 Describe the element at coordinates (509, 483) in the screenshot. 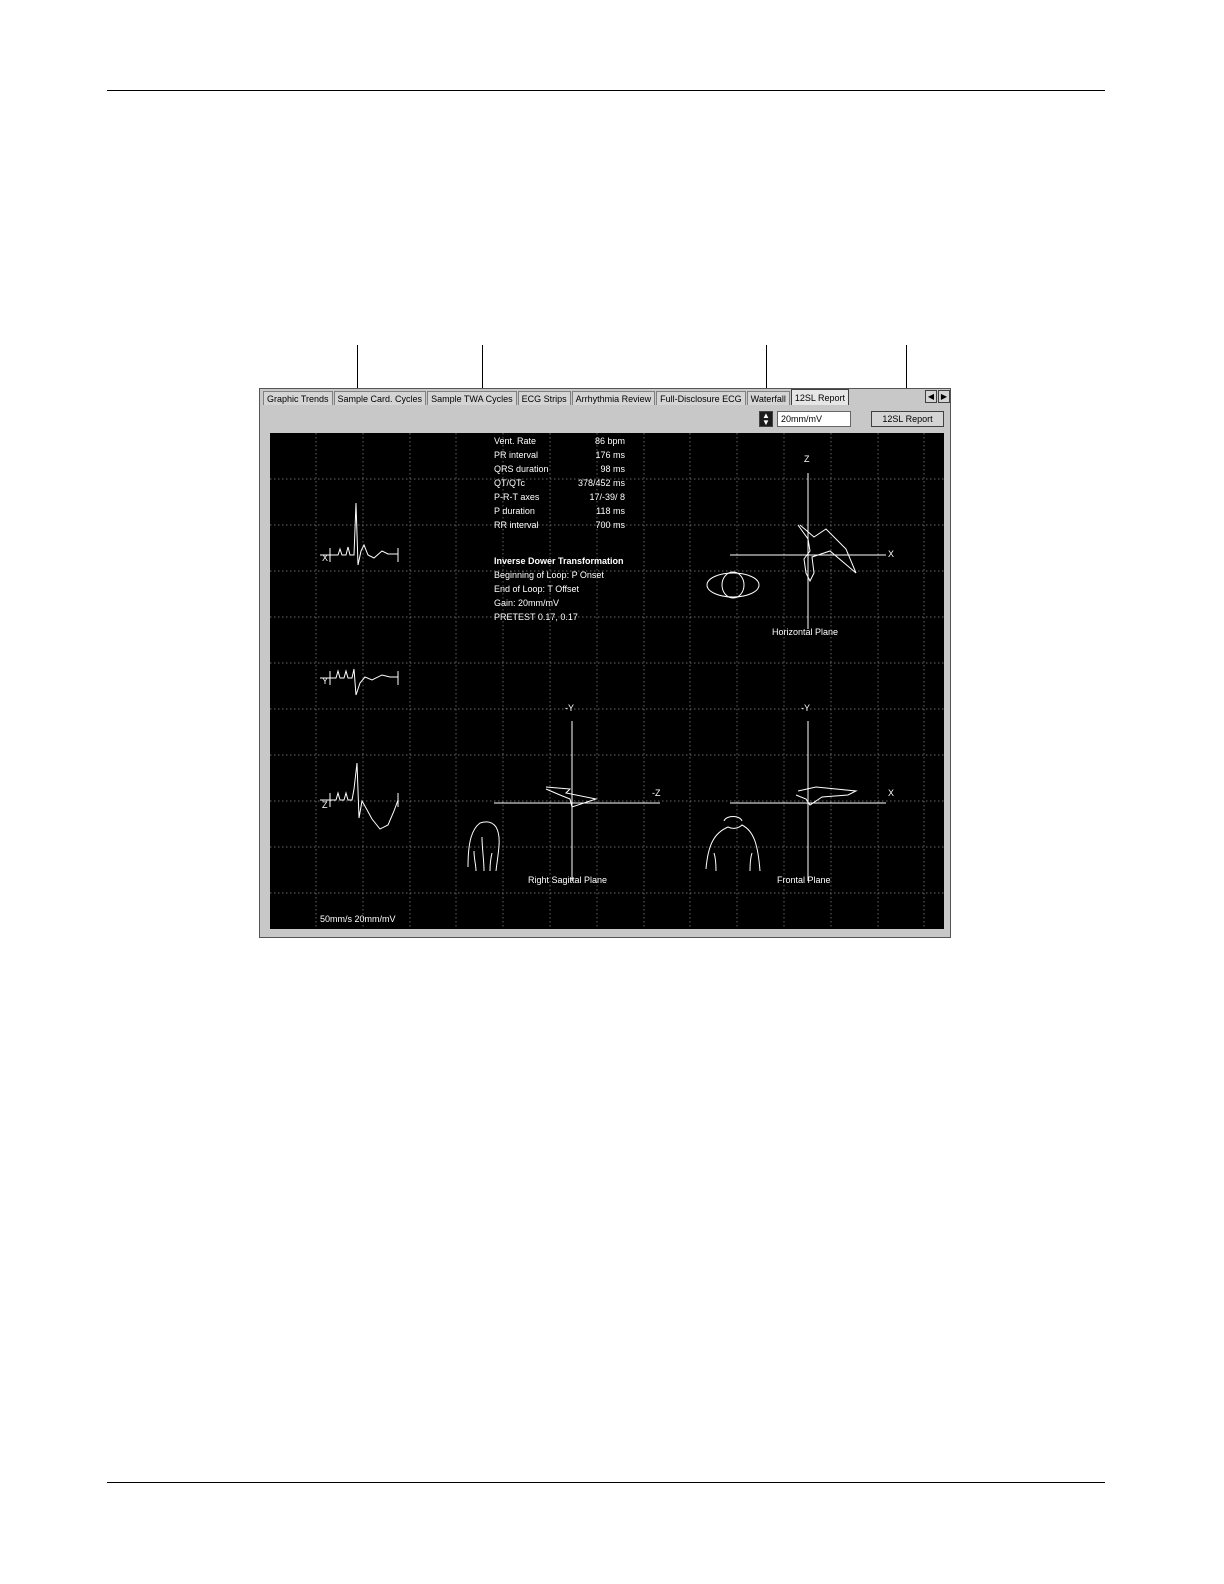

I see `measurement-label: QT/QTc` at that location.